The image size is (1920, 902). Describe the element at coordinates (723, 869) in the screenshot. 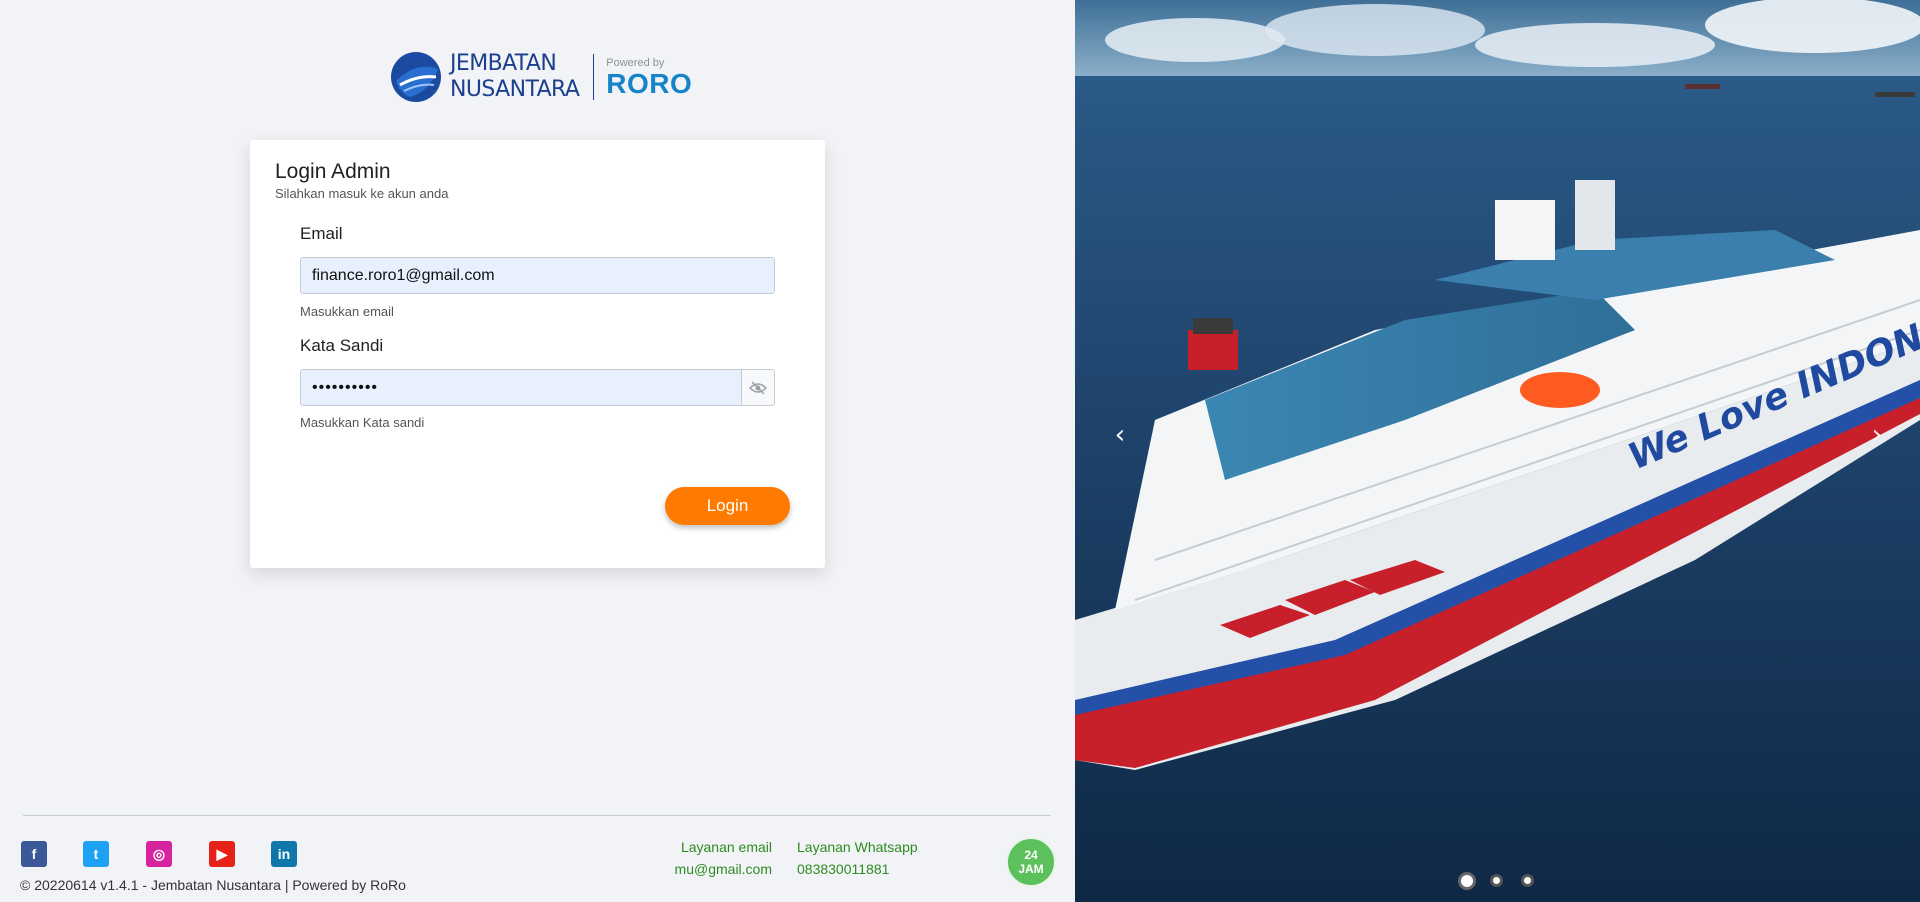

I see `email-service-link: mu@gmail.com` at that location.